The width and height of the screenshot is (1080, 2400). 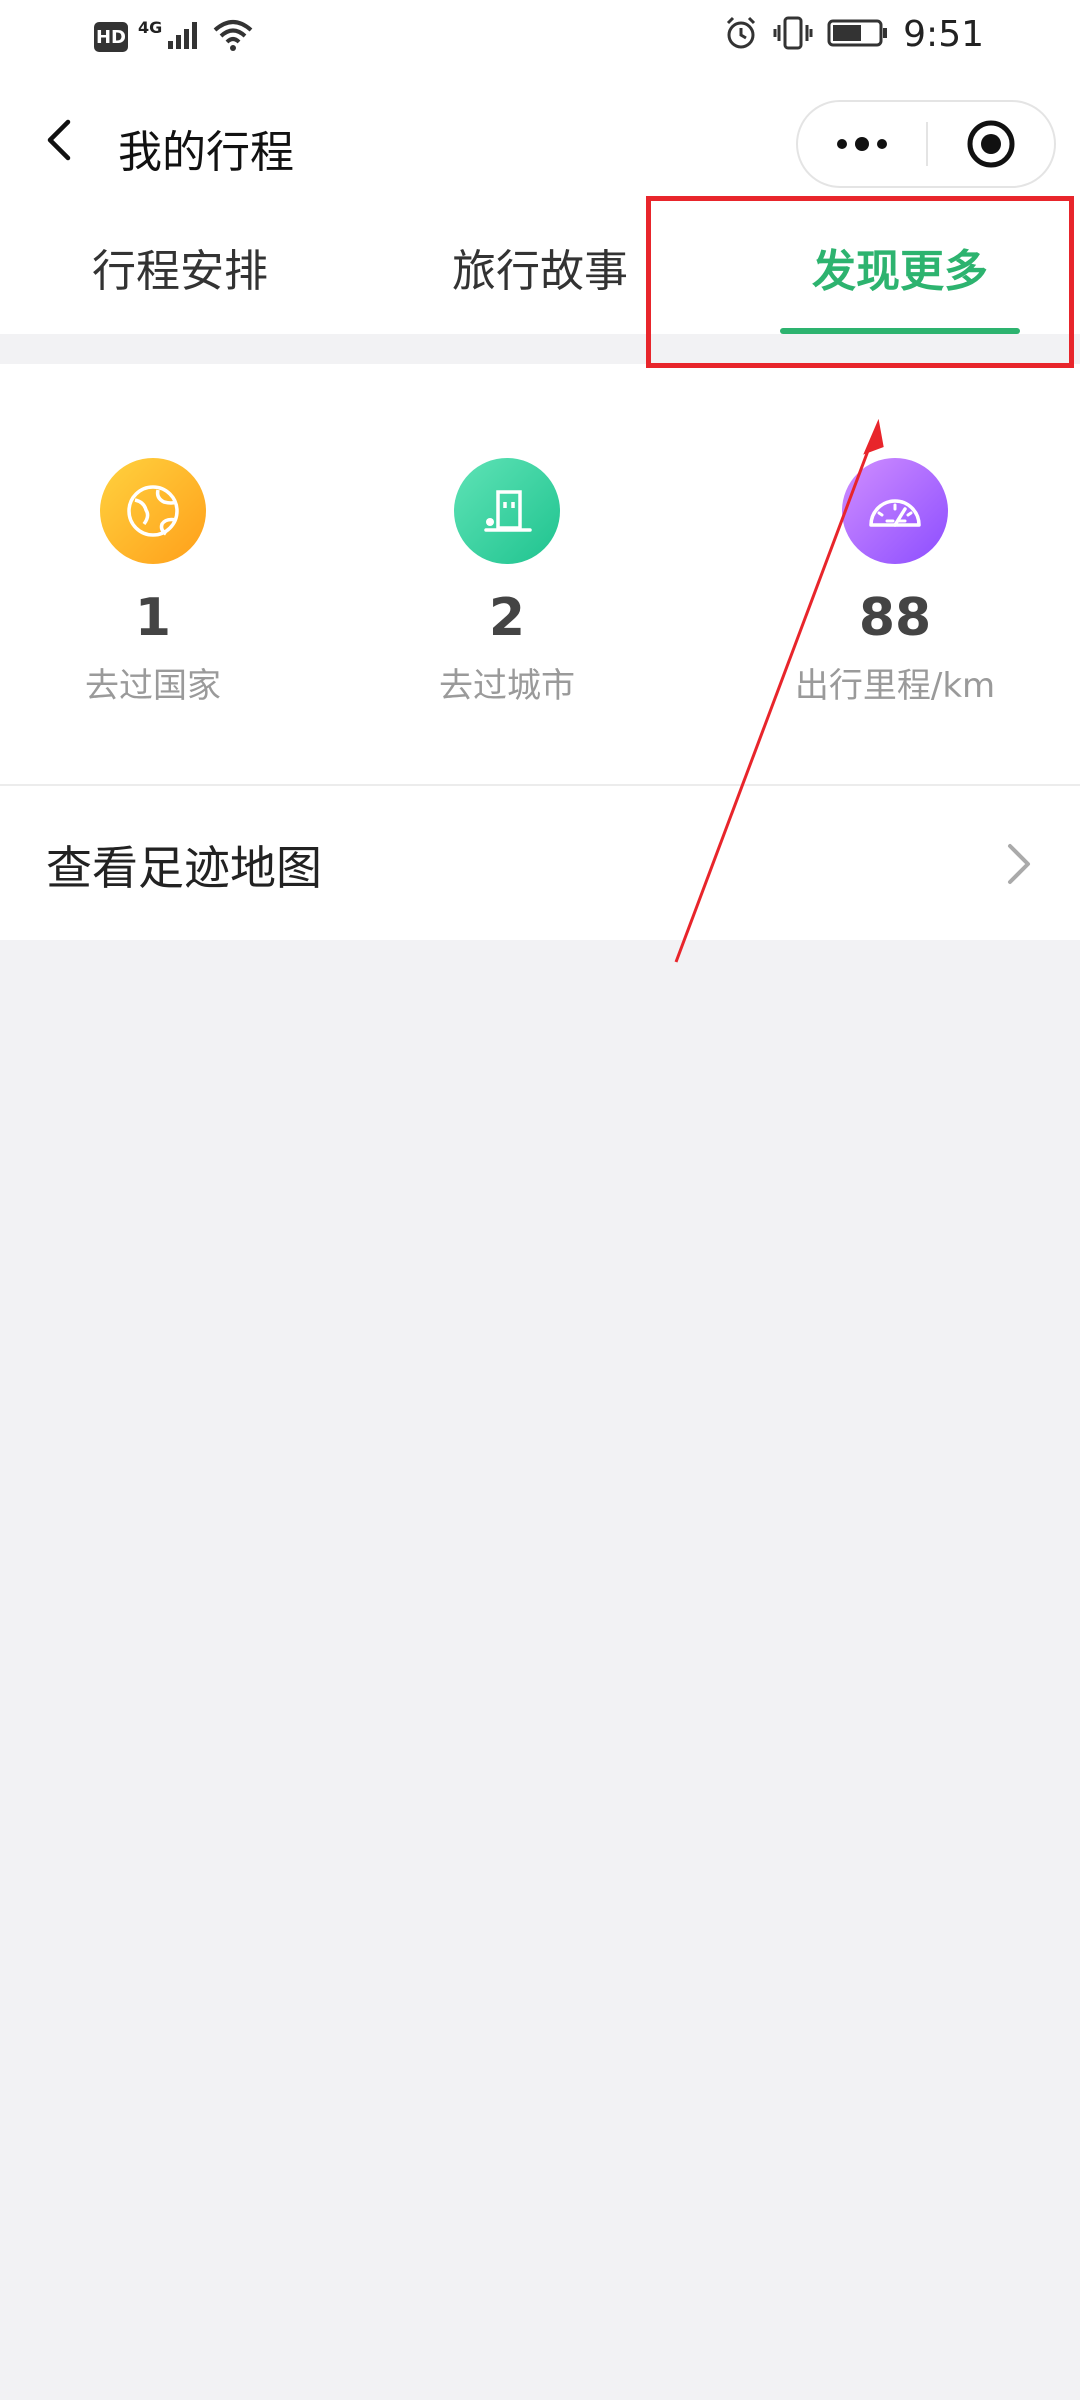 What do you see at coordinates (180, 267) in the screenshot?
I see `tab-itinerary: 行程安排` at bounding box center [180, 267].